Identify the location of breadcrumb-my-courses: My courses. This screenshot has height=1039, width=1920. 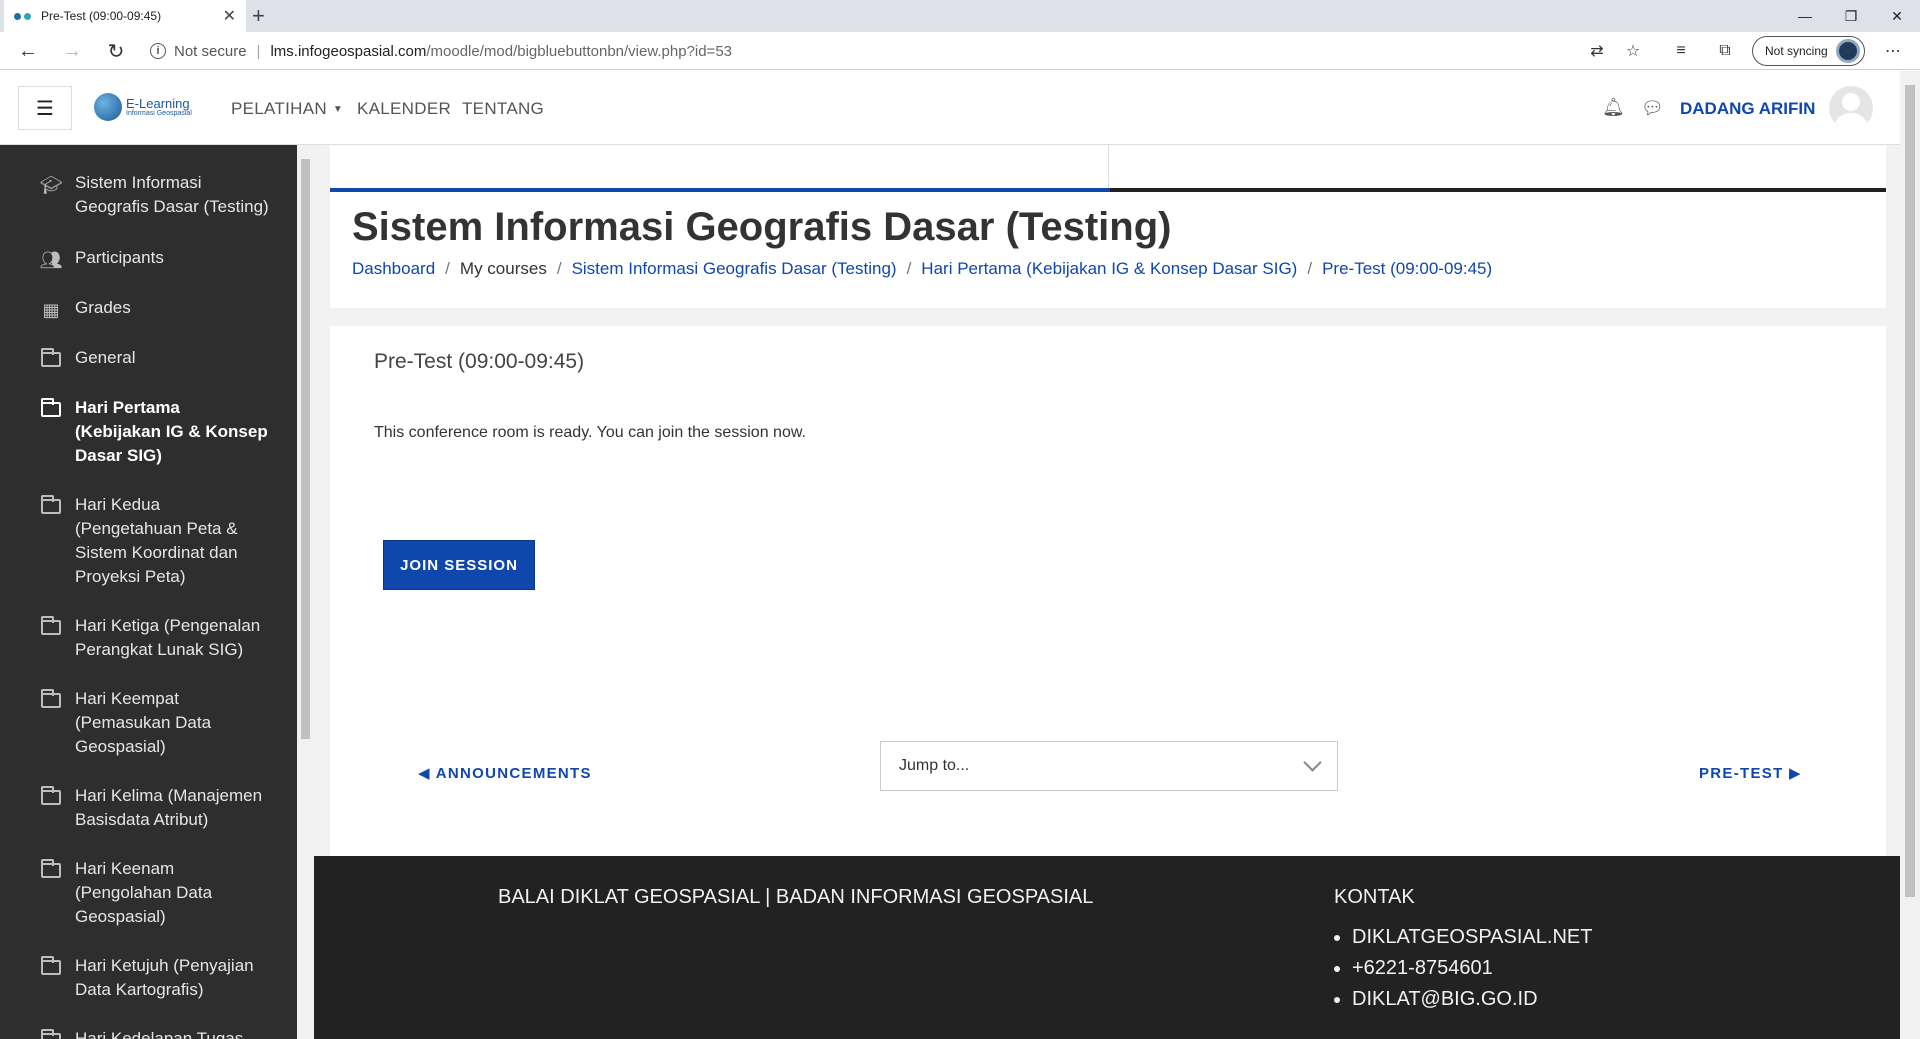
(503, 268).